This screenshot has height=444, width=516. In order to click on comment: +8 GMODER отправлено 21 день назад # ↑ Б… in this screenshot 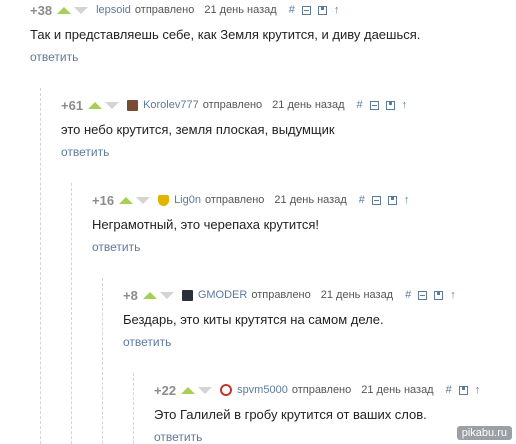, I will do `click(289, 318)`.